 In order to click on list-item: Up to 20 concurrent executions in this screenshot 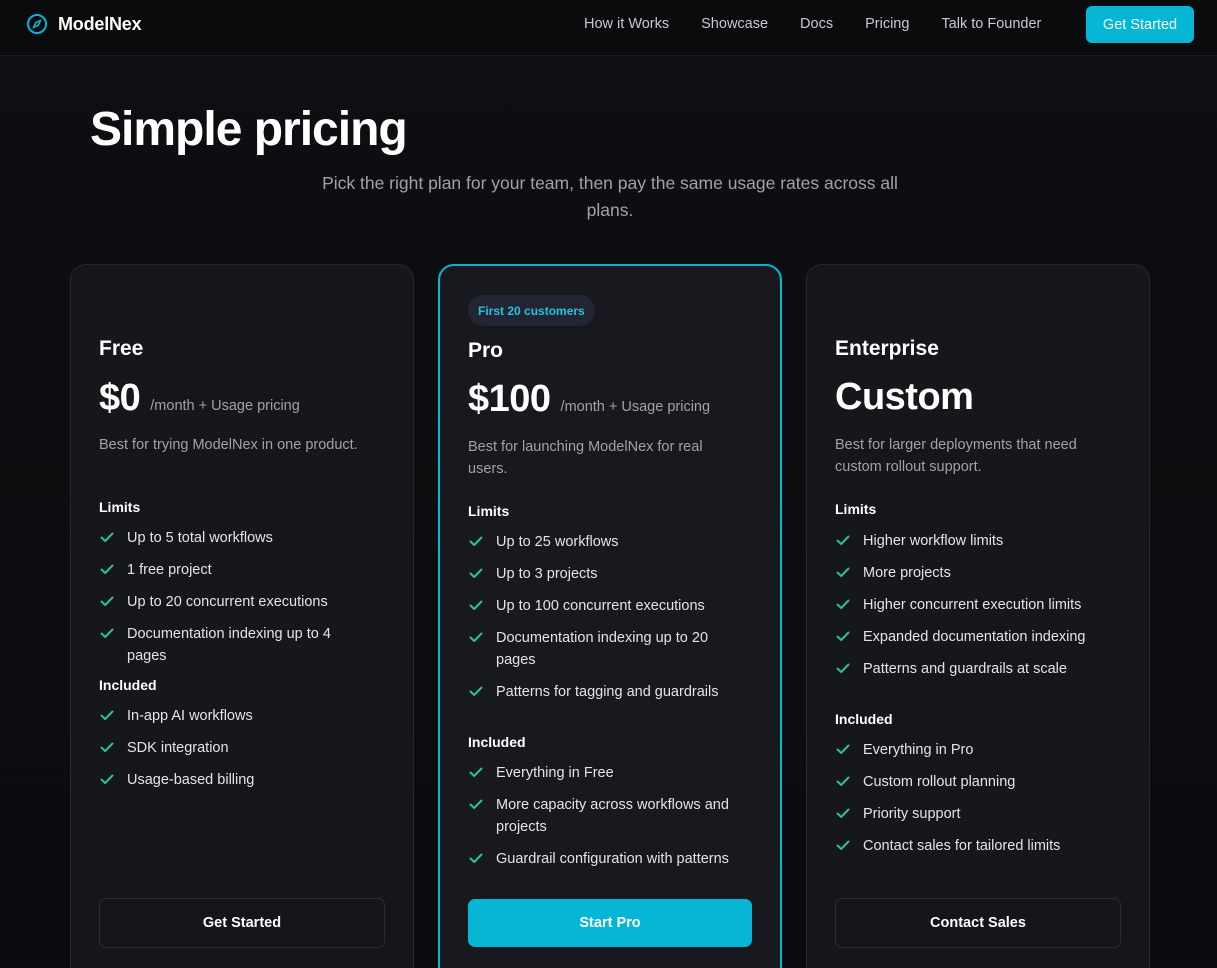, I will do `click(234, 602)`.